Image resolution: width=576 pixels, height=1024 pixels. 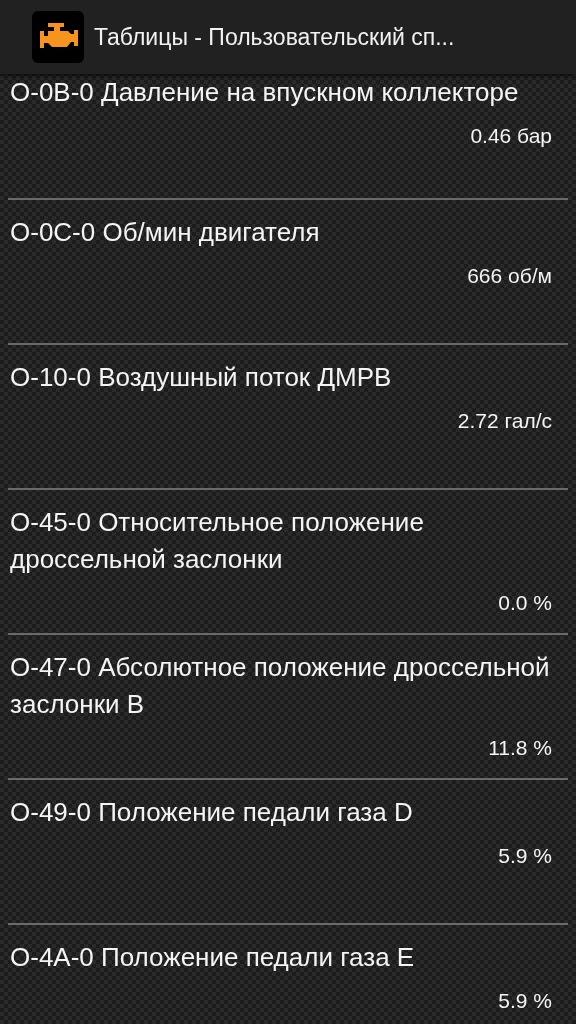 I want to click on sensor-name: O-45-0 Относительное положение дроссельной заслонки, so click(x=217, y=541).